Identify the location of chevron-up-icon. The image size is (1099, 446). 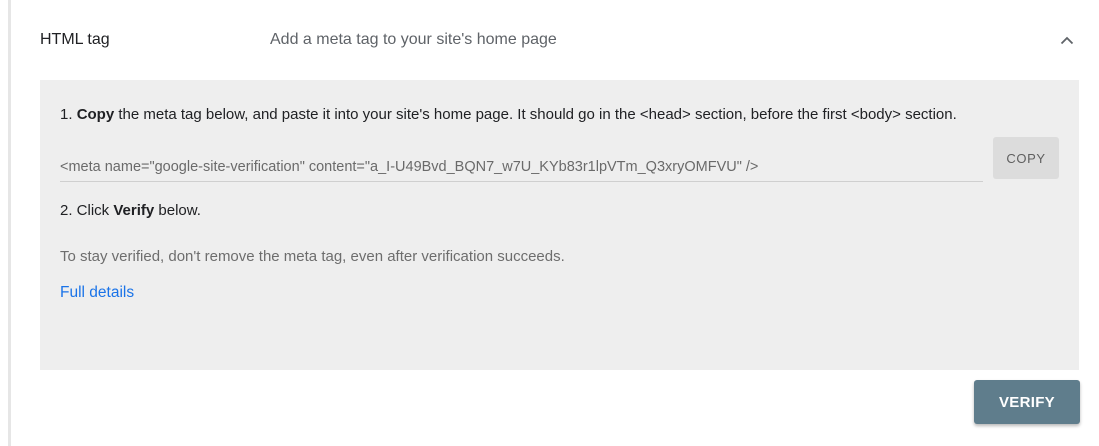
(1067, 40).